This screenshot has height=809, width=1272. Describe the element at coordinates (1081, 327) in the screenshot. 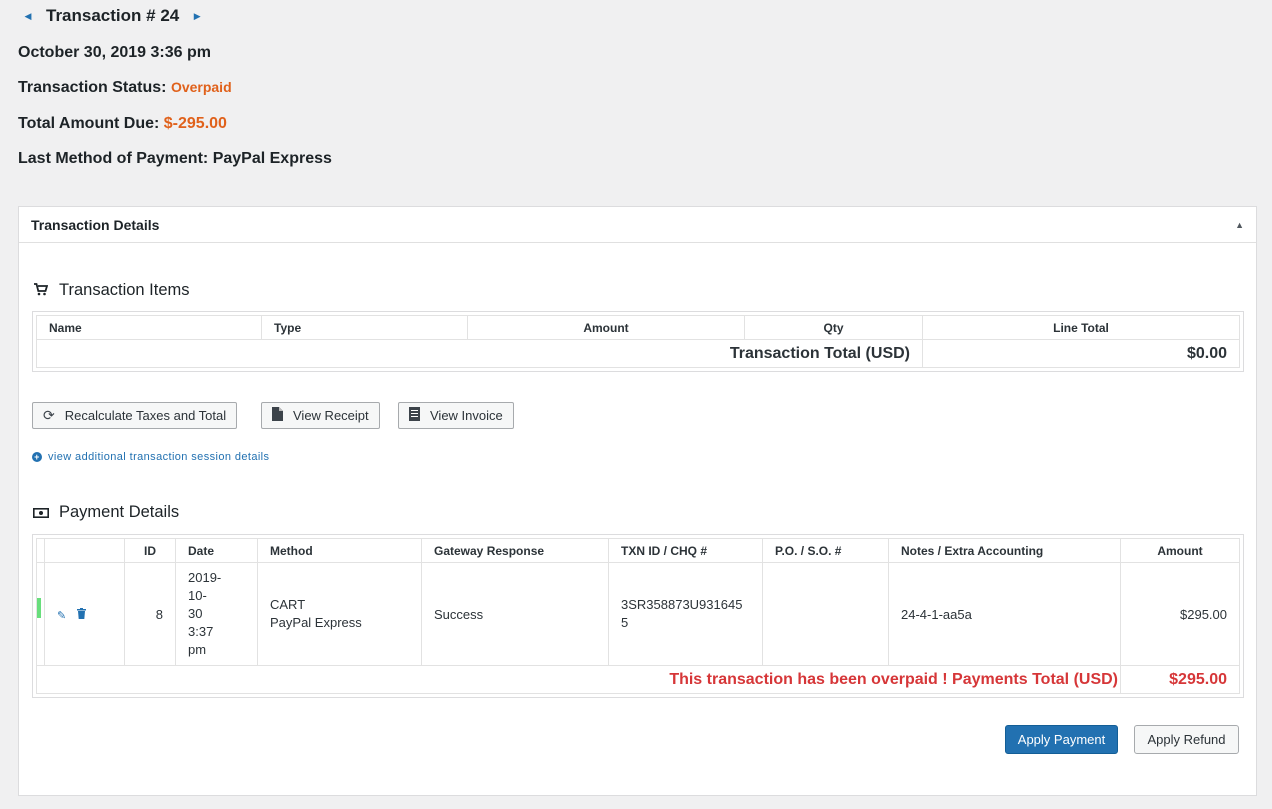

I see `col-line-total: Line Total` at that location.